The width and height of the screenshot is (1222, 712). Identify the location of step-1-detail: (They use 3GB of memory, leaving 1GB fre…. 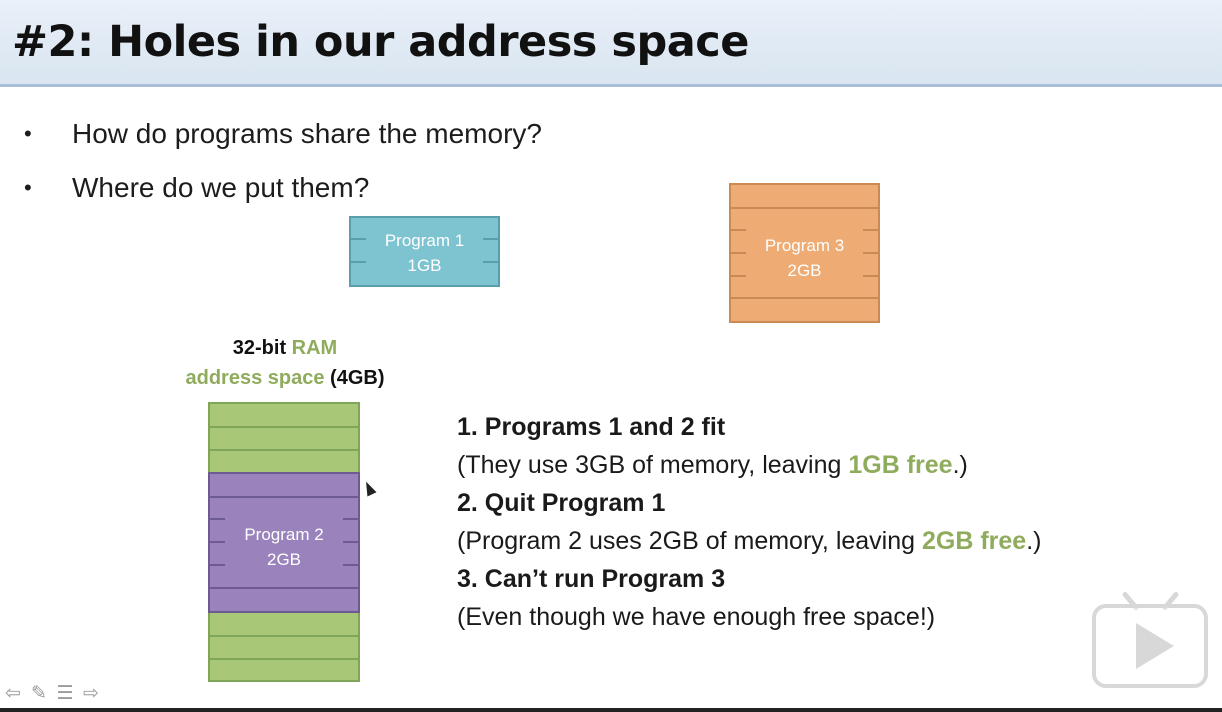
(749, 467).